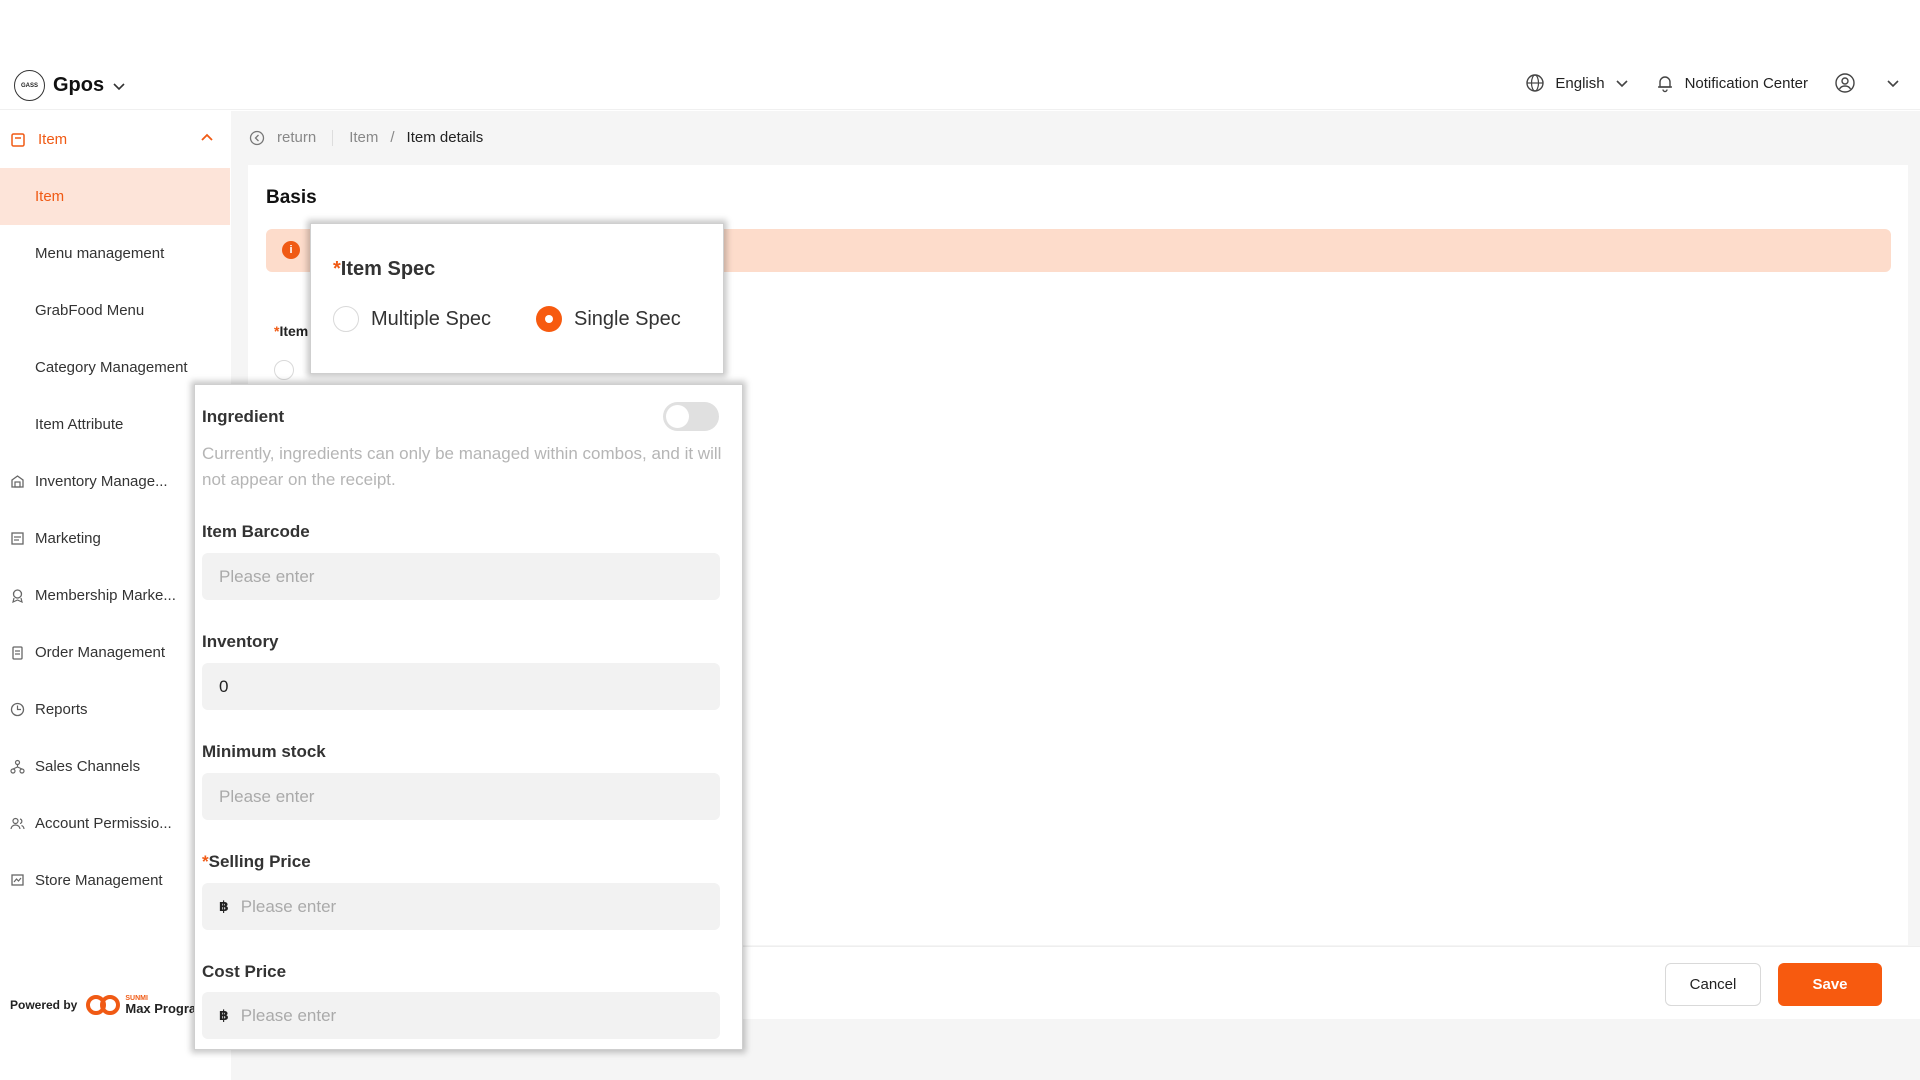 The height and width of the screenshot is (1080, 1920). What do you see at coordinates (243, 416) in the screenshot?
I see `ingredient-label: Ingredient` at bounding box center [243, 416].